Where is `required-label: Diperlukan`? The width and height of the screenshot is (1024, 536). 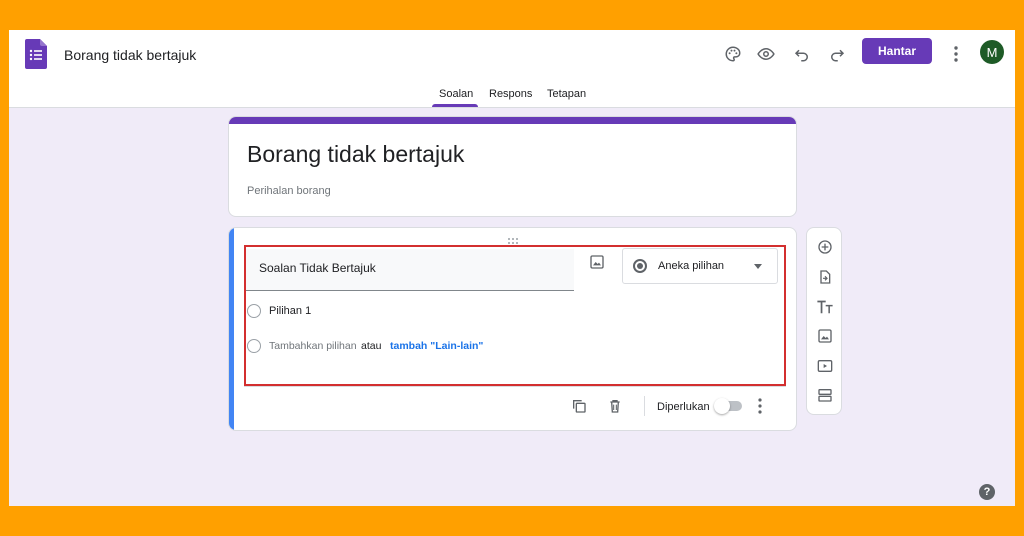 required-label: Diperlukan is located at coordinates (683, 407).